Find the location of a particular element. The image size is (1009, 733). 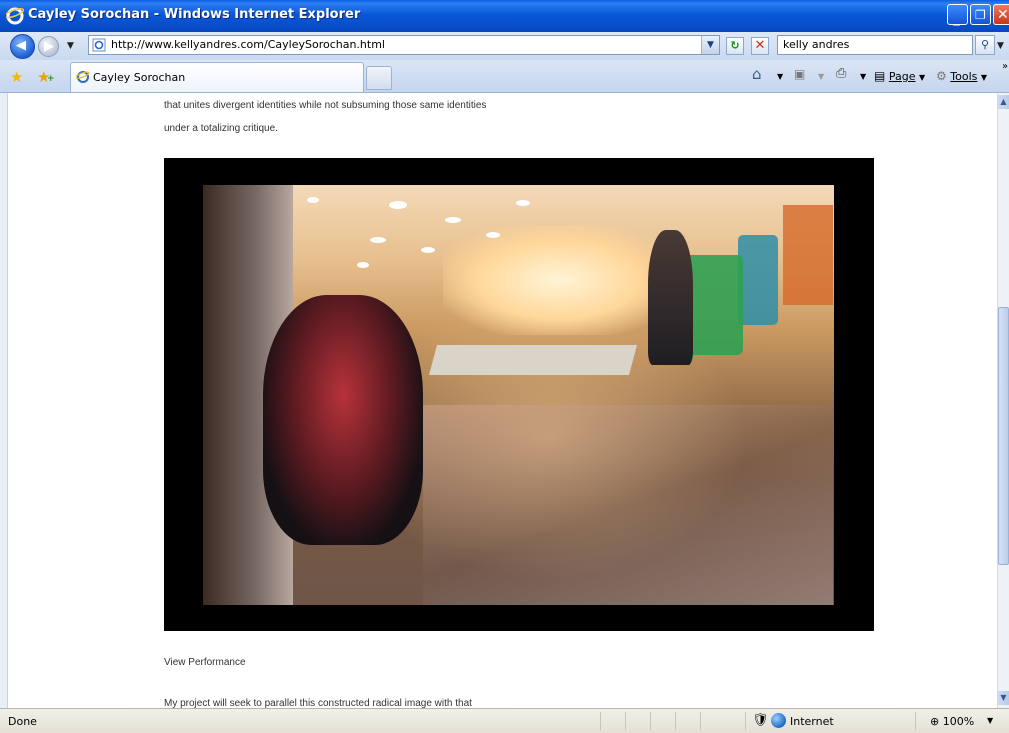

tab-cayley-sorochan: Cayley Sorochan is located at coordinates (217, 77).